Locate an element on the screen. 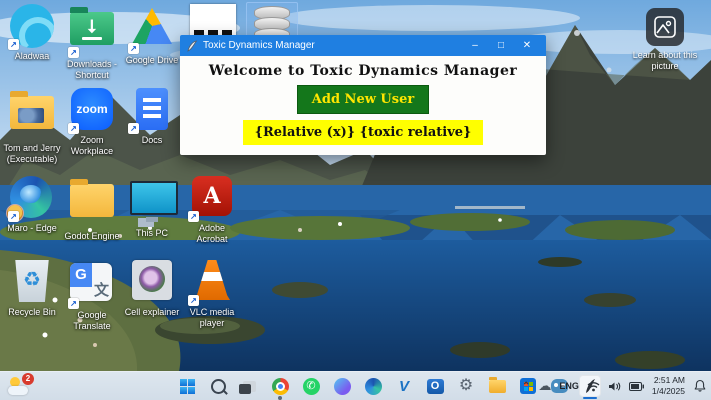  file-explorer-icon is located at coordinates (497, 384).